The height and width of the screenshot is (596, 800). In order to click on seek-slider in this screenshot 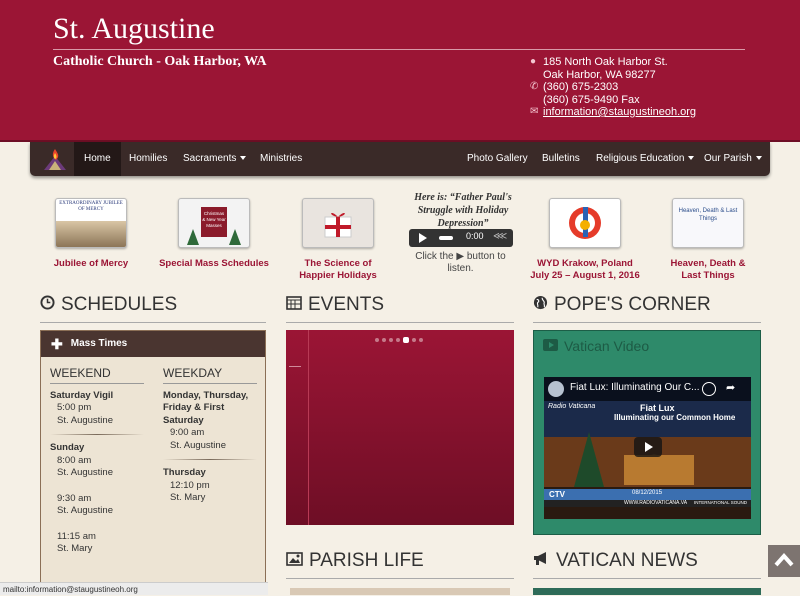, I will do `click(446, 238)`.